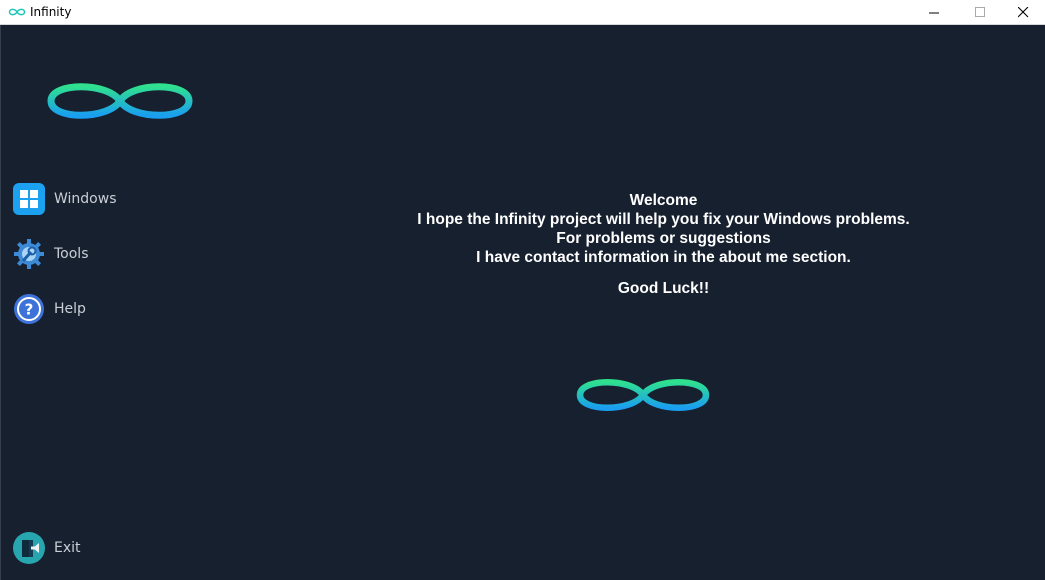 Image resolution: width=1045 pixels, height=580 pixels. Describe the element at coordinates (663, 200) in the screenshot. I see `welcome-heading: Welcome` at that location.